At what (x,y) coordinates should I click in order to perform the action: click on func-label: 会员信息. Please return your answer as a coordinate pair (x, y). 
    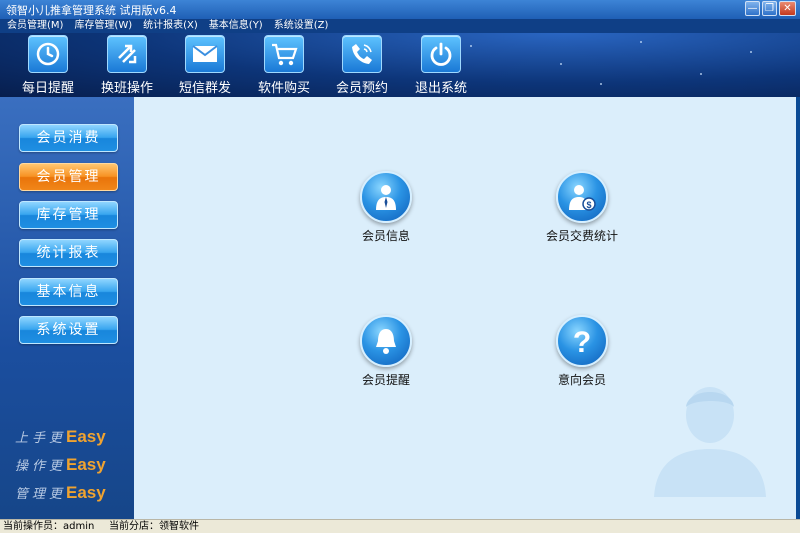
    Looking at the image, I should click on (385, 236).